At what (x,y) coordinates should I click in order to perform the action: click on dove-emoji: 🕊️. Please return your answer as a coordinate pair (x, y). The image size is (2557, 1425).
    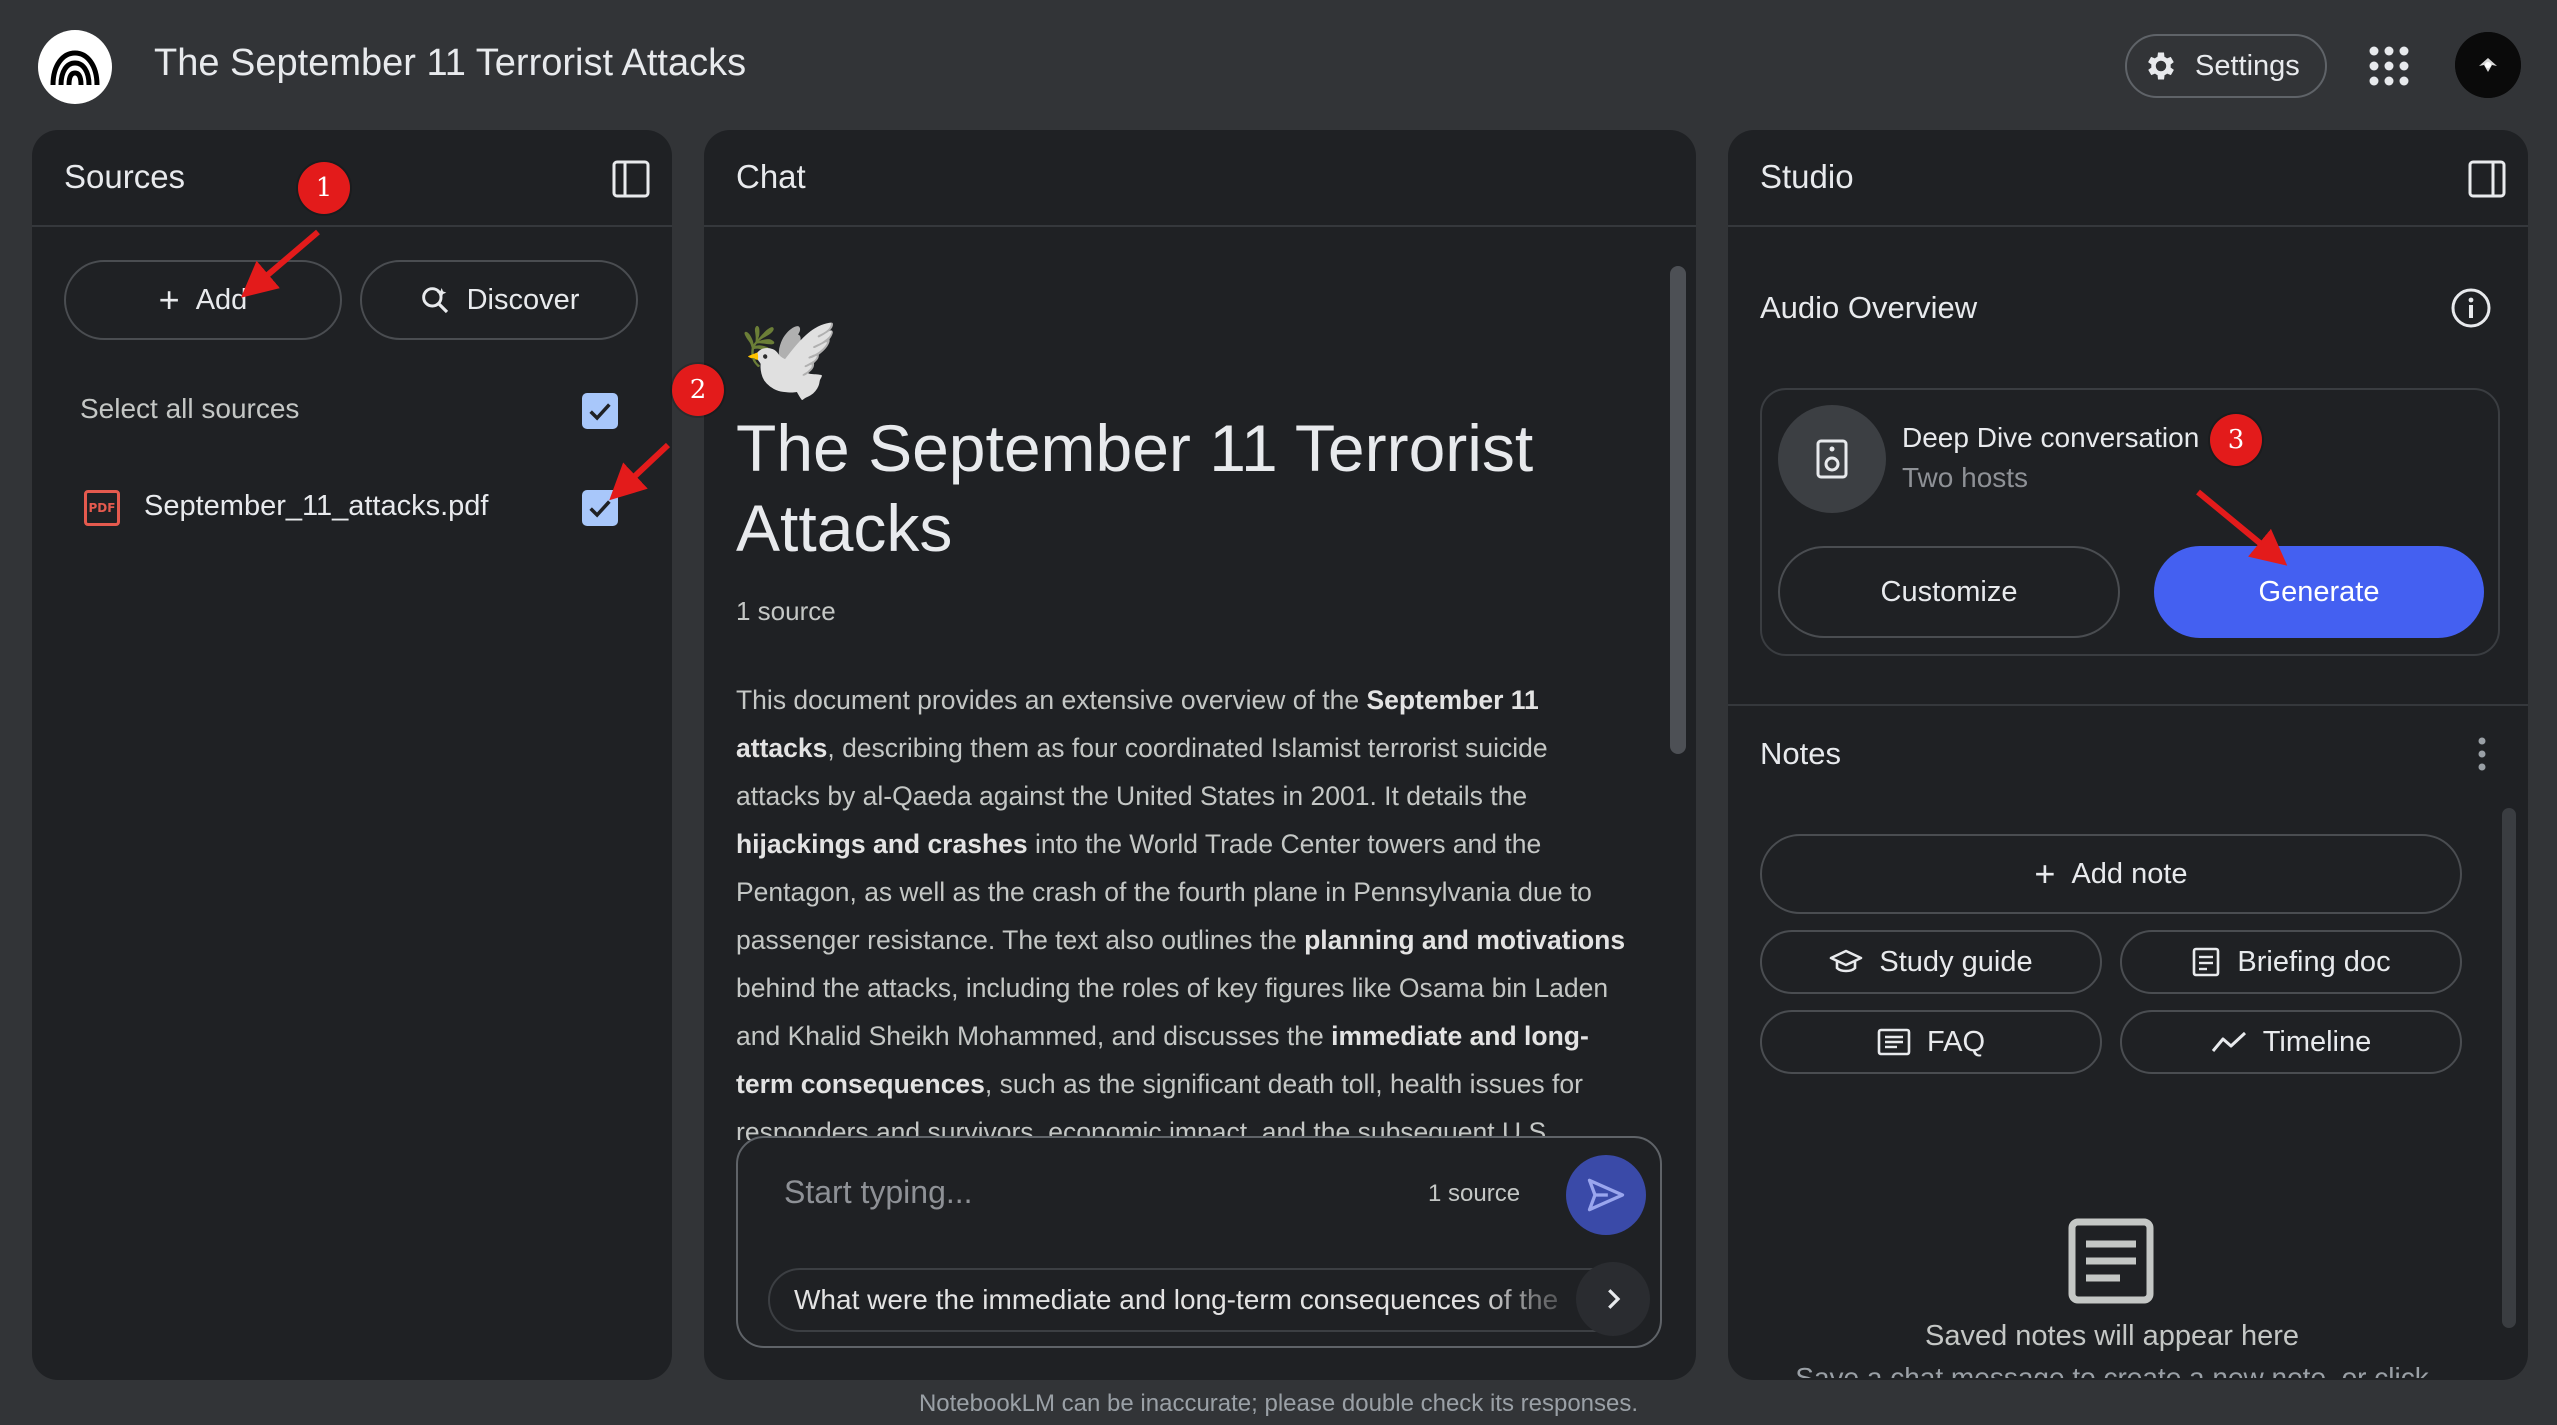
    Looking at the image, I should click on (789, 358).